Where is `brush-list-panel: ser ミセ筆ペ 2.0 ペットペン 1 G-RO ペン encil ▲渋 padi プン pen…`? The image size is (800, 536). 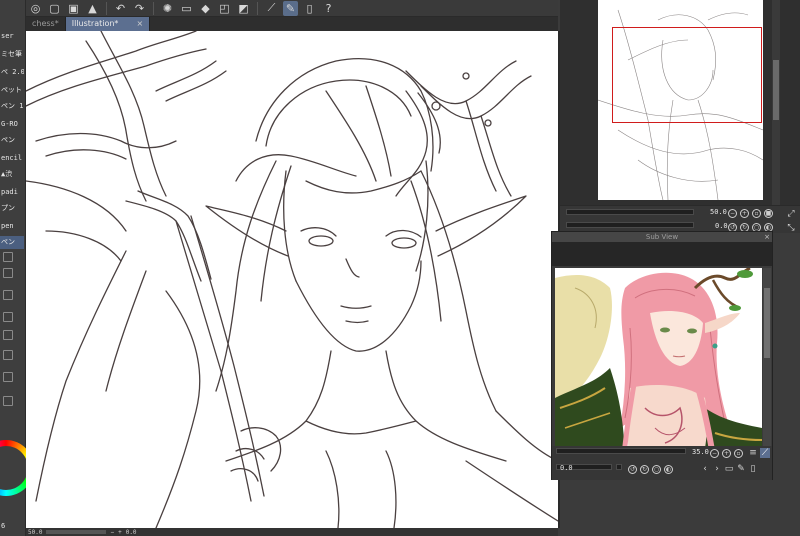
brush-list-panel: ser ミセ筆ペ 2.0 ペットペン 1 G-RO ペン encil ▲渋 padi プン pen… is located at coordinates (17, 268).